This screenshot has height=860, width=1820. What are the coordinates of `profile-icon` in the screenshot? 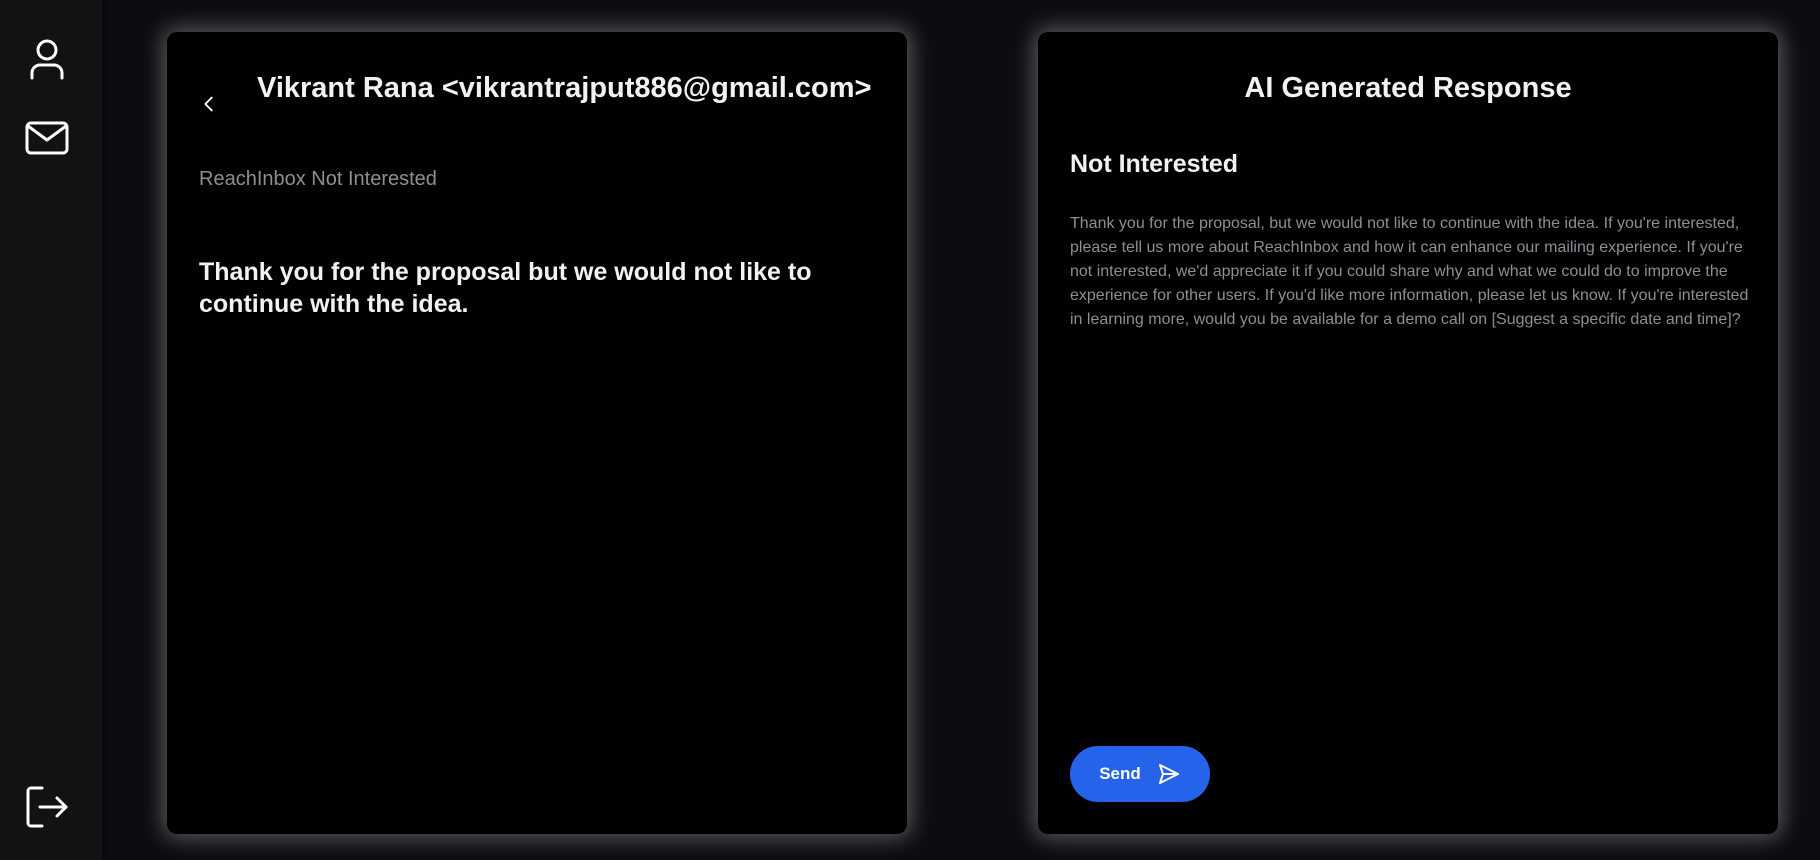 It's located at (47, 59).